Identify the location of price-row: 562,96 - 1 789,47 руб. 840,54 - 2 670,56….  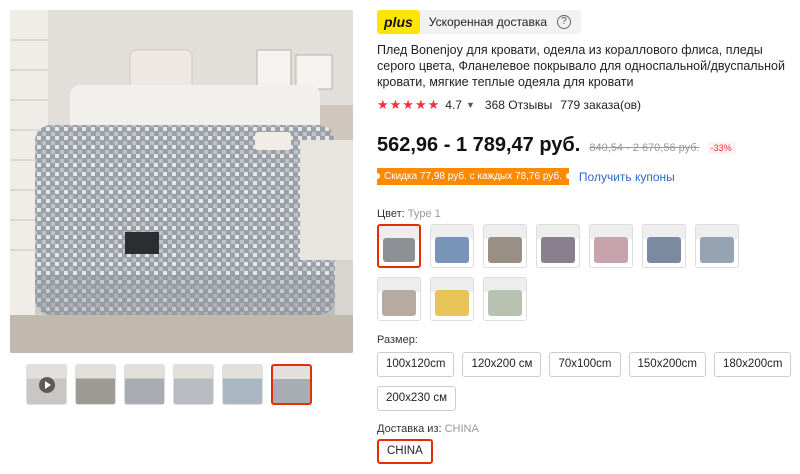
(584, 145).